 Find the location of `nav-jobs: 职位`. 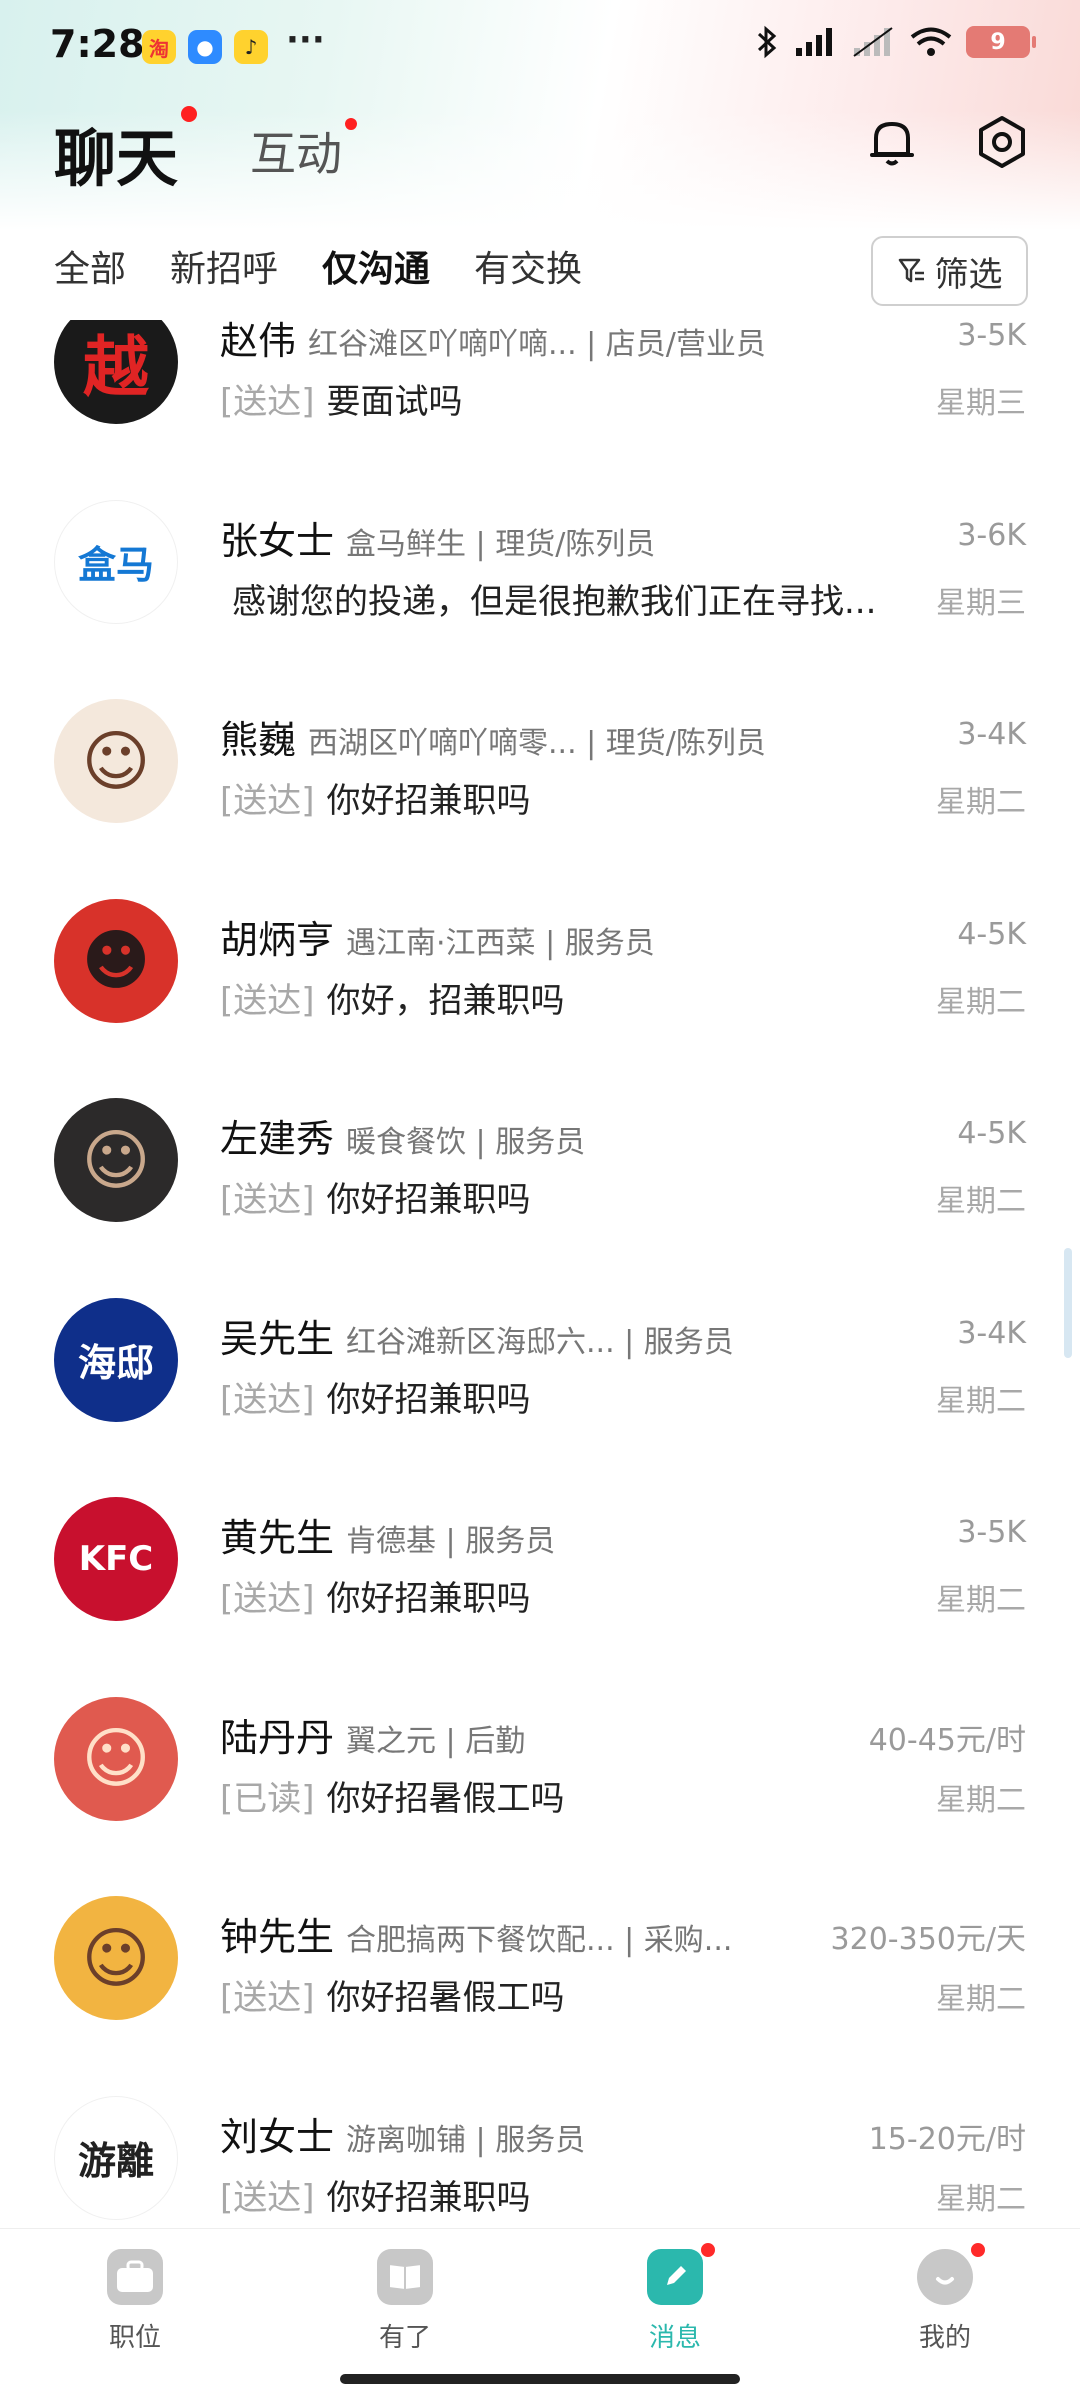

nav-jobs: 职位 is located at coordinates (135, 2301).